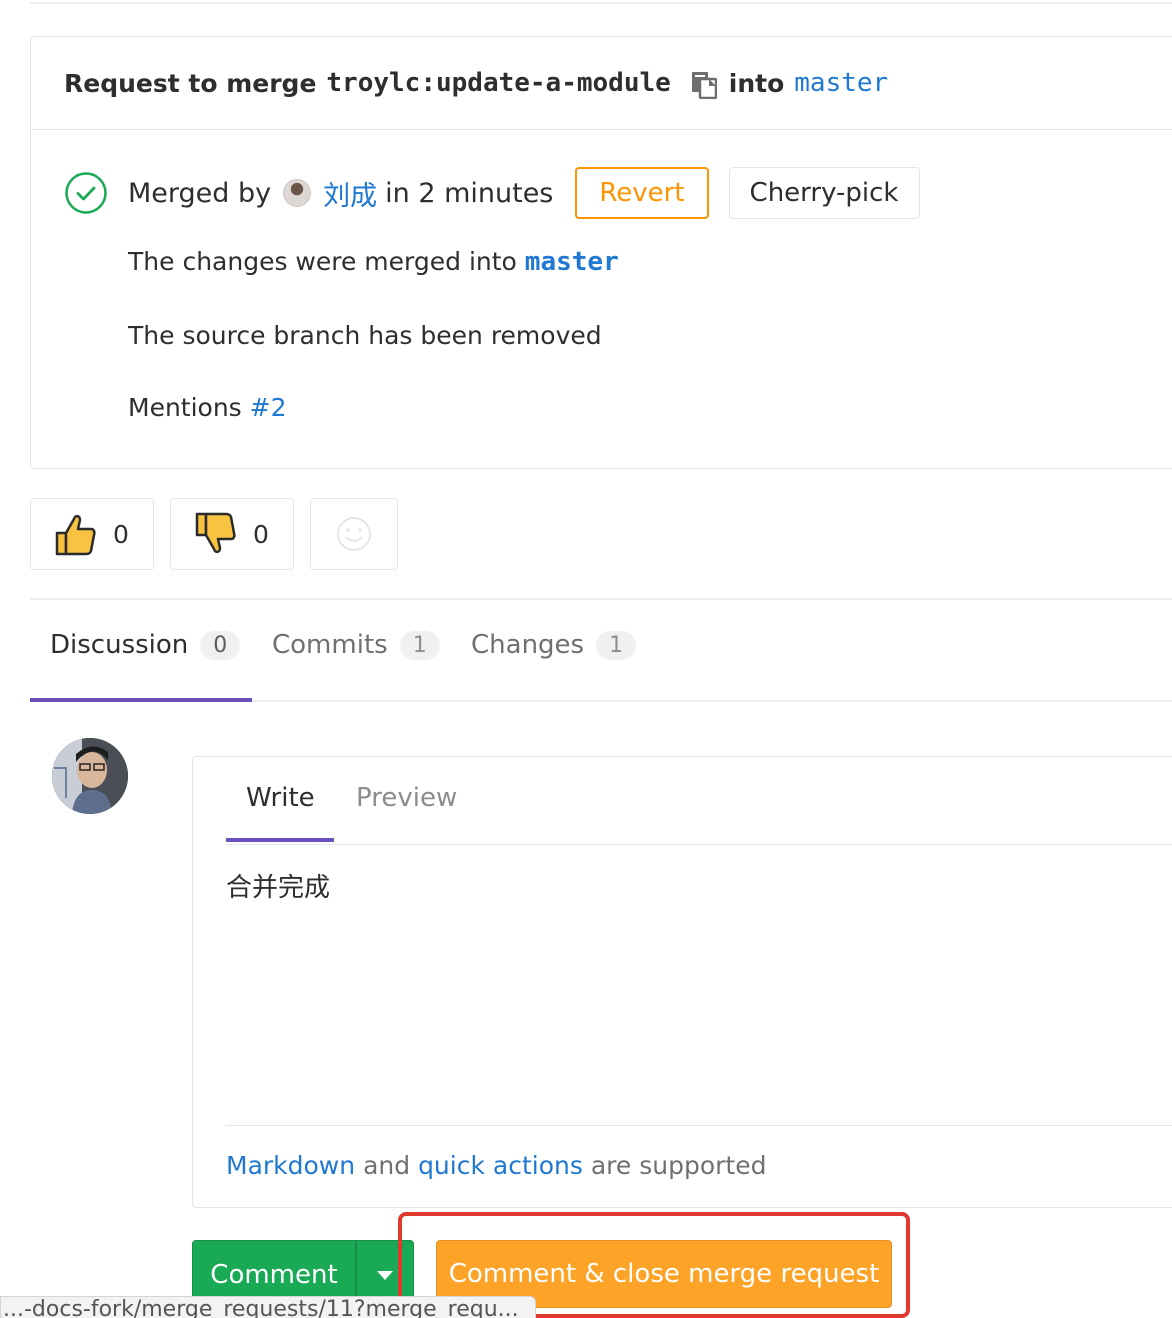  I want to click on editor-active-tab-indicator, so click(280, 840).